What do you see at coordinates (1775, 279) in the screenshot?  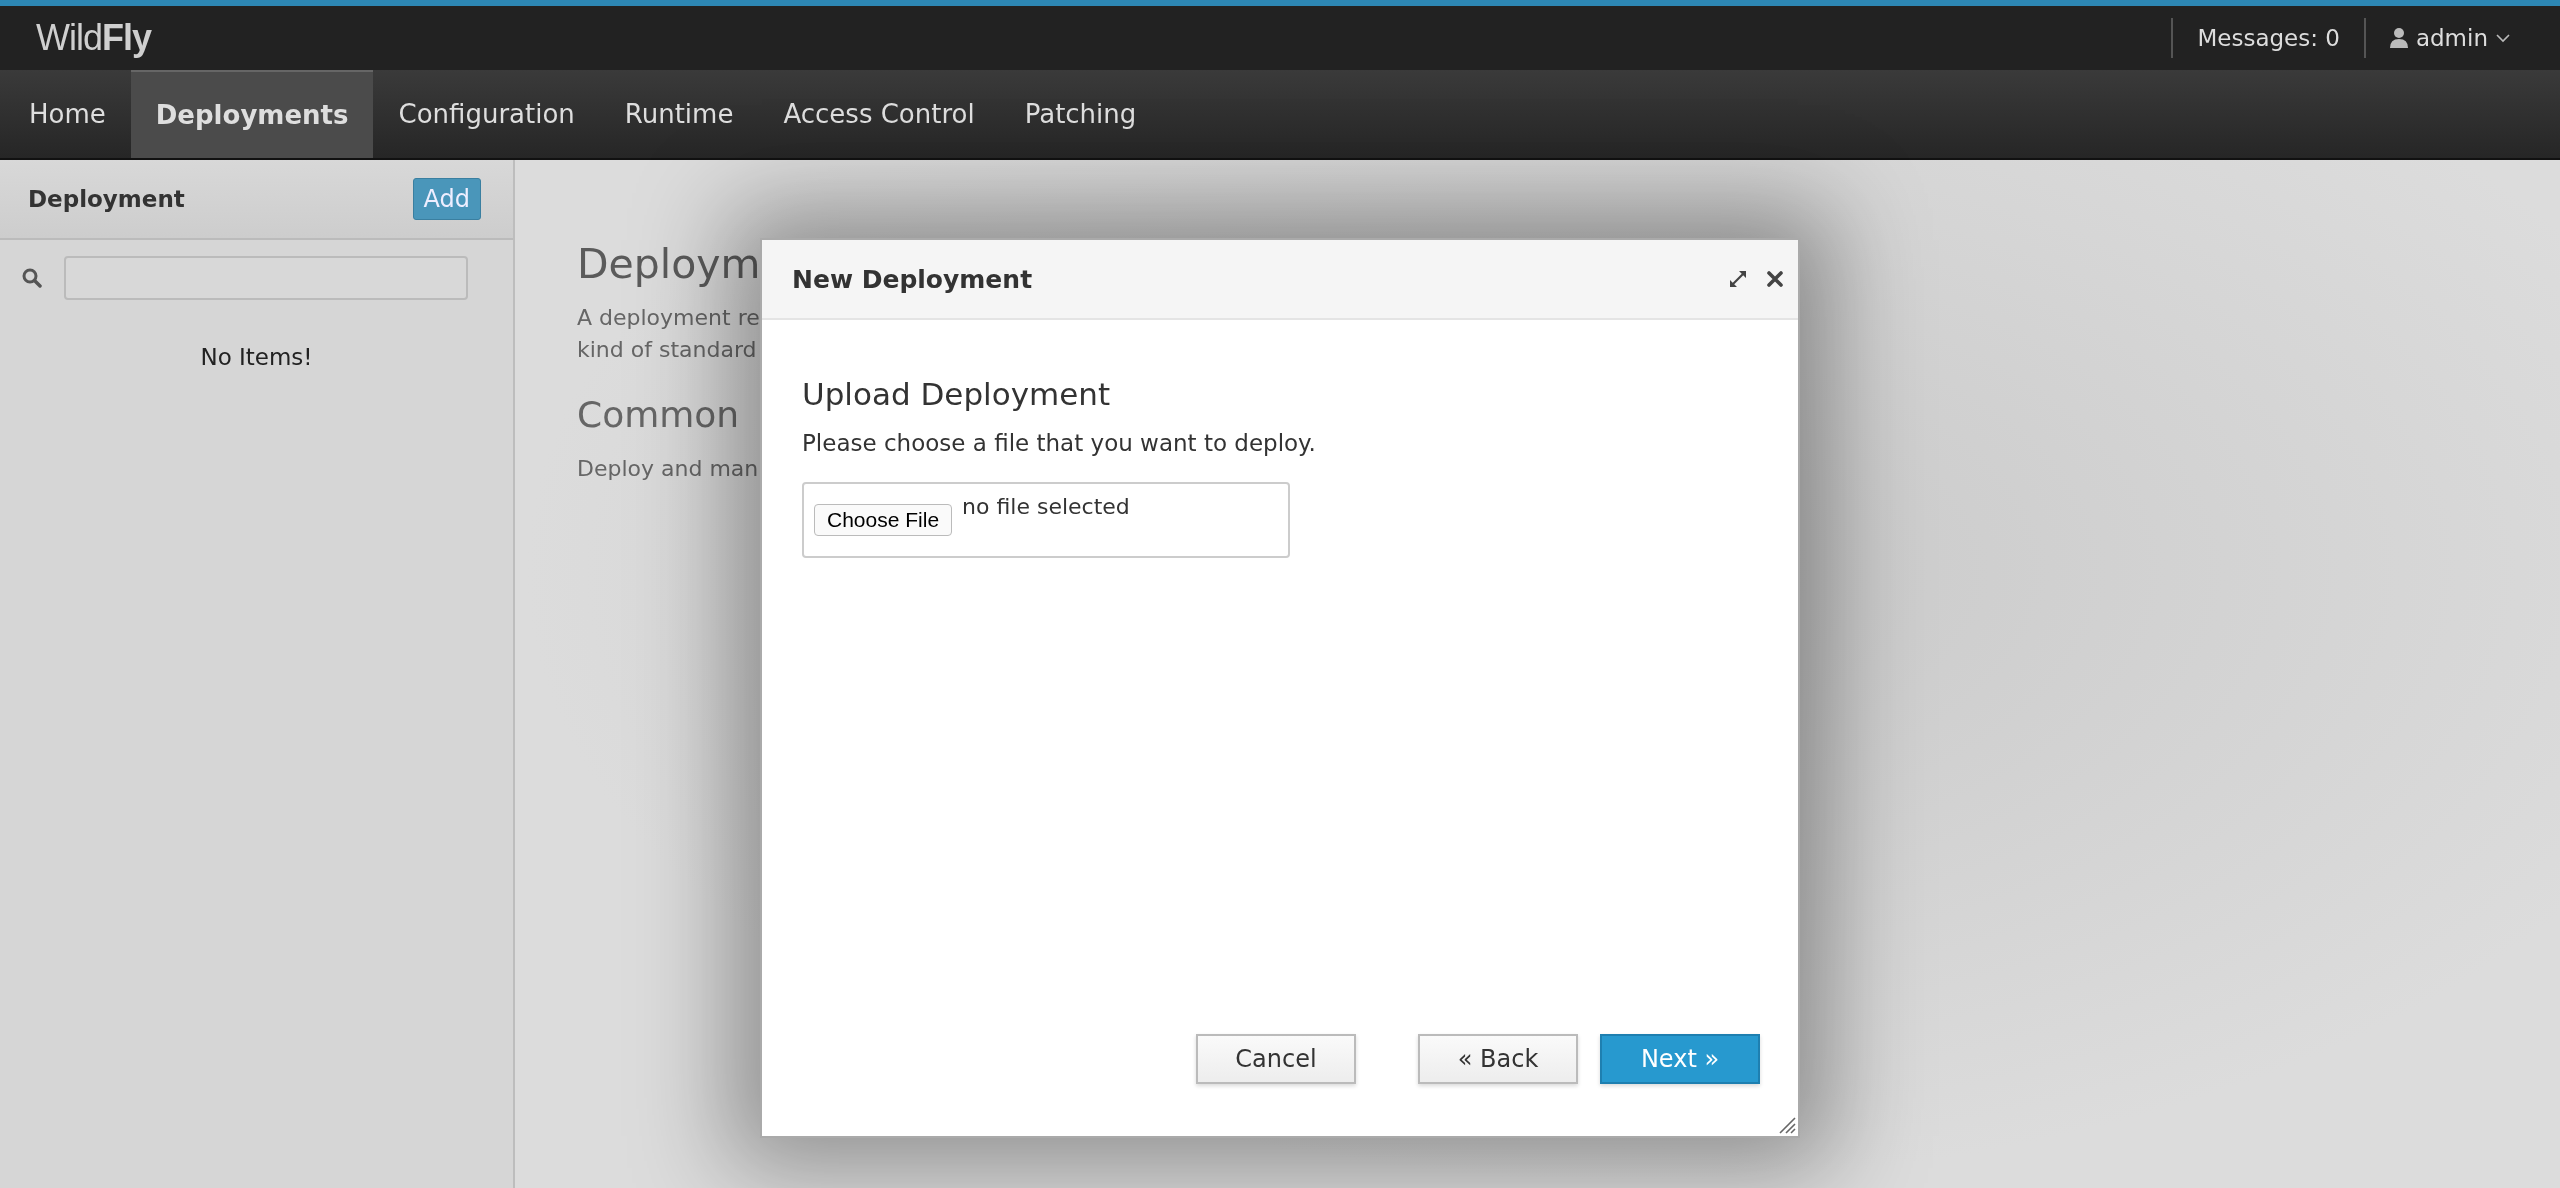 I see `close-icon` at bounding box center [1775, 279].